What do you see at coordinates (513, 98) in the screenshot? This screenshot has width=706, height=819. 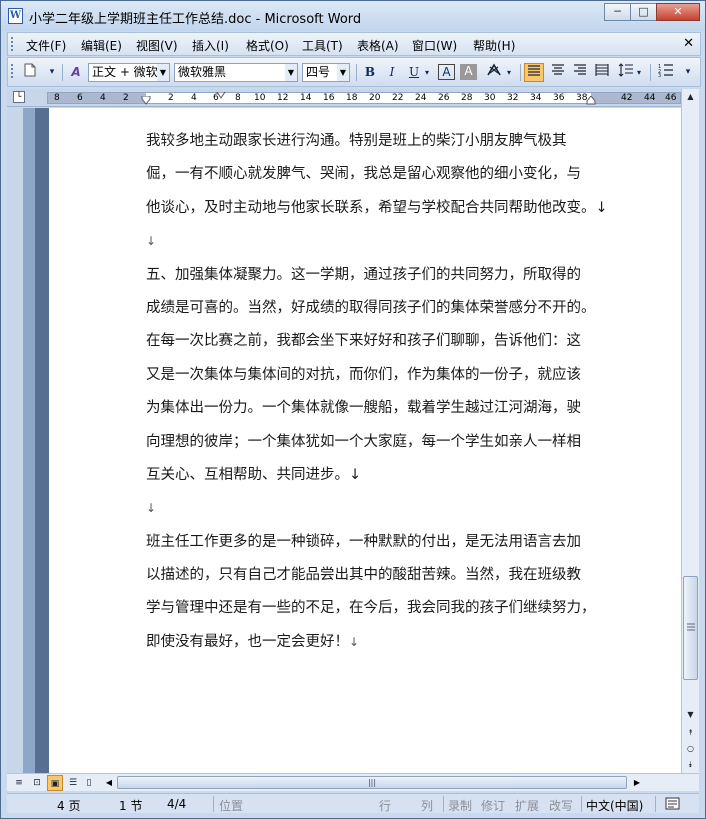 I see `ruler-number: 32` at bounding box center [513, 98].